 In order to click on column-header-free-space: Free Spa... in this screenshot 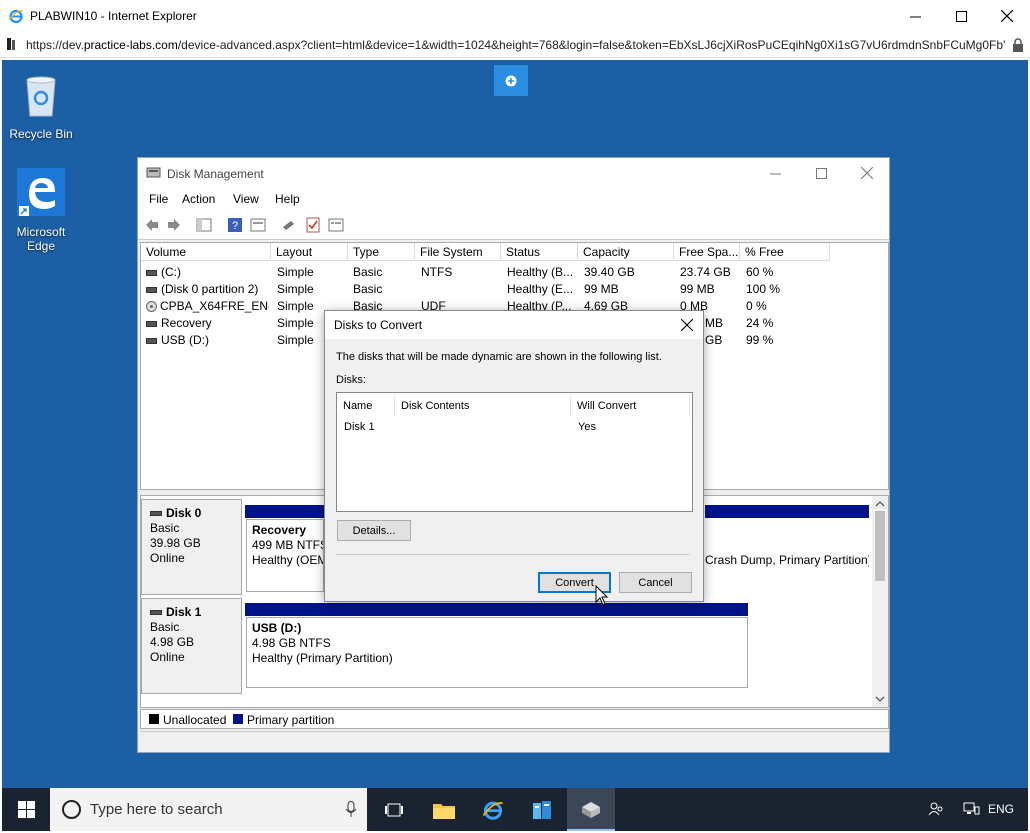, I will do `click(707, 252)`.